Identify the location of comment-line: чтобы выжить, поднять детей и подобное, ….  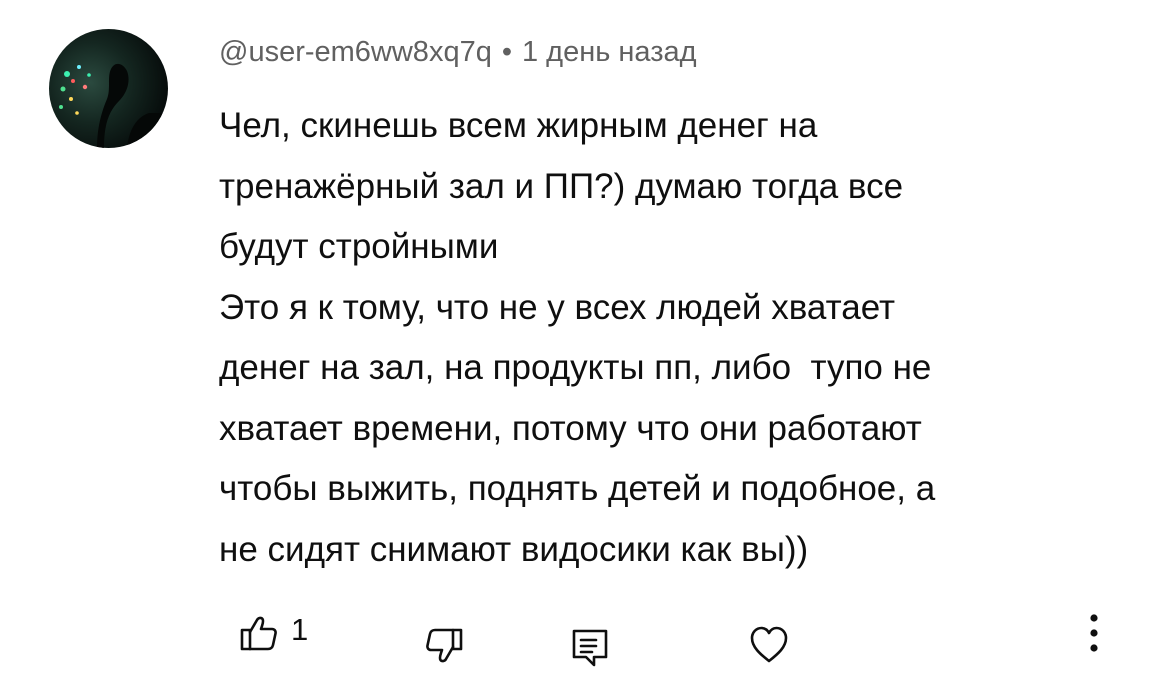
(577, 488).